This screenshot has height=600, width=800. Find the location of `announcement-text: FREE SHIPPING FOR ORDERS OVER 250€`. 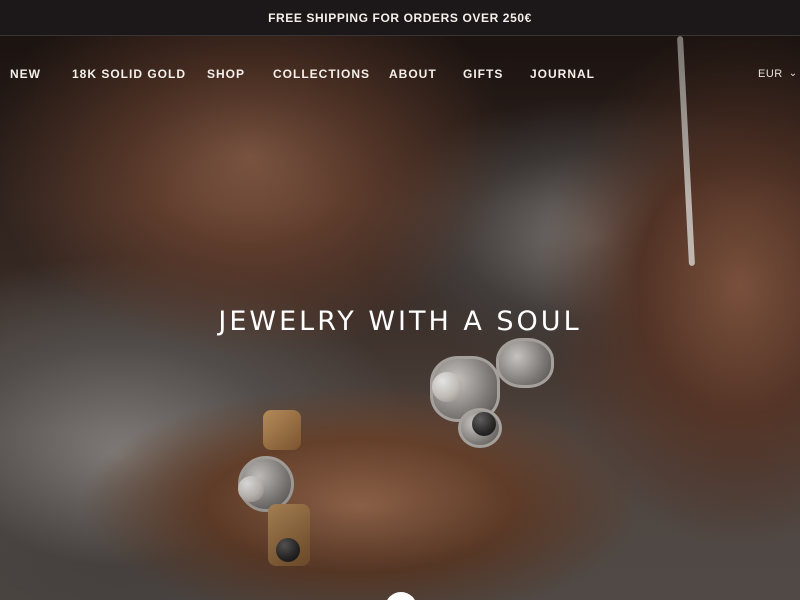

announcement-text: FREE SHIPPING FOR ORDERS OVER 250€ is located at coordinates (400, 17).